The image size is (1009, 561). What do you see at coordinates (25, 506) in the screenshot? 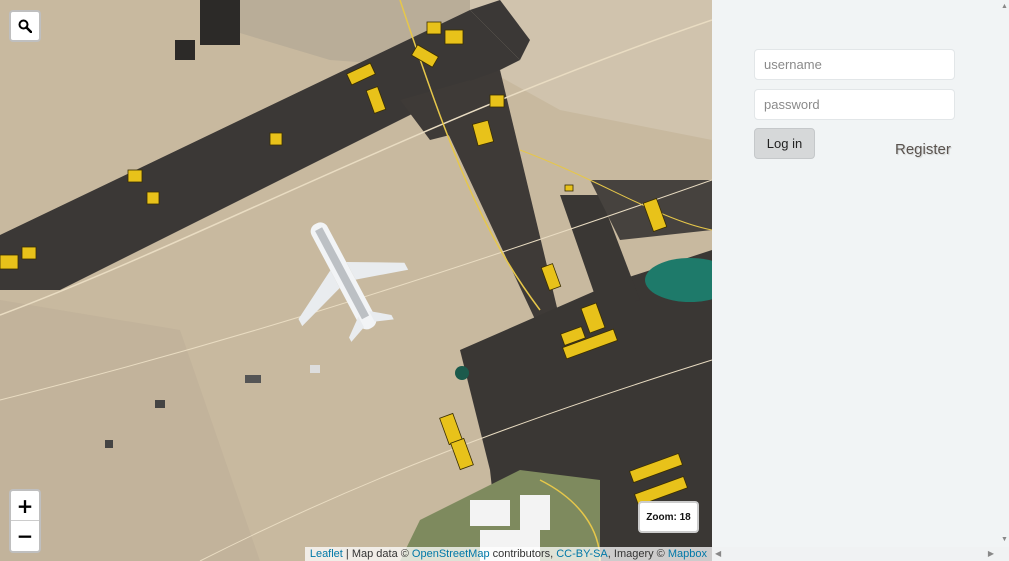
I see `zoom-in-button: +` at bounding box center [25, 506].